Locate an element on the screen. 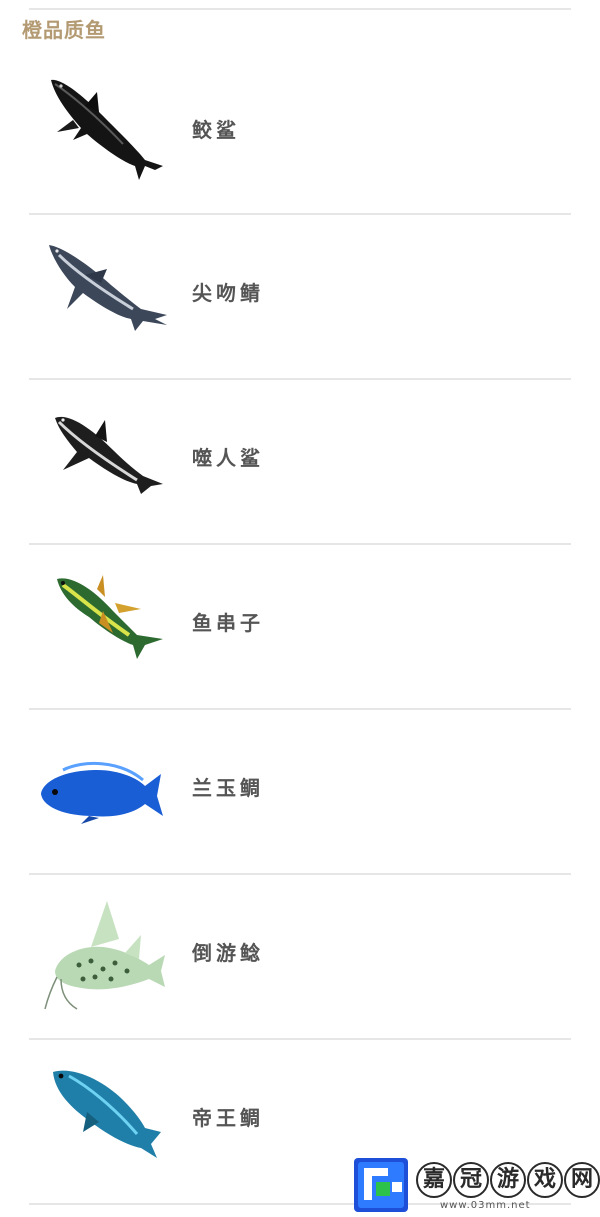 This screenshot has height=1217, width=600. list-item: 鱼串子 is located at coordinates (300, 627).